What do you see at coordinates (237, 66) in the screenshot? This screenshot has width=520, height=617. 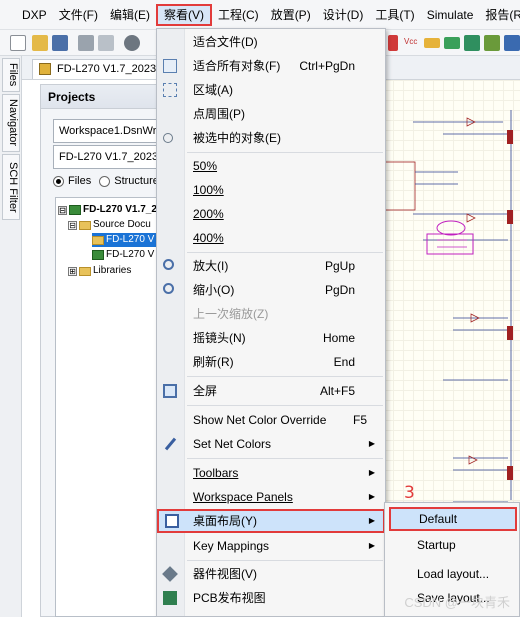 I see `menu-item-label: 适合所有对象(F)` at bounding box center [237, 66].